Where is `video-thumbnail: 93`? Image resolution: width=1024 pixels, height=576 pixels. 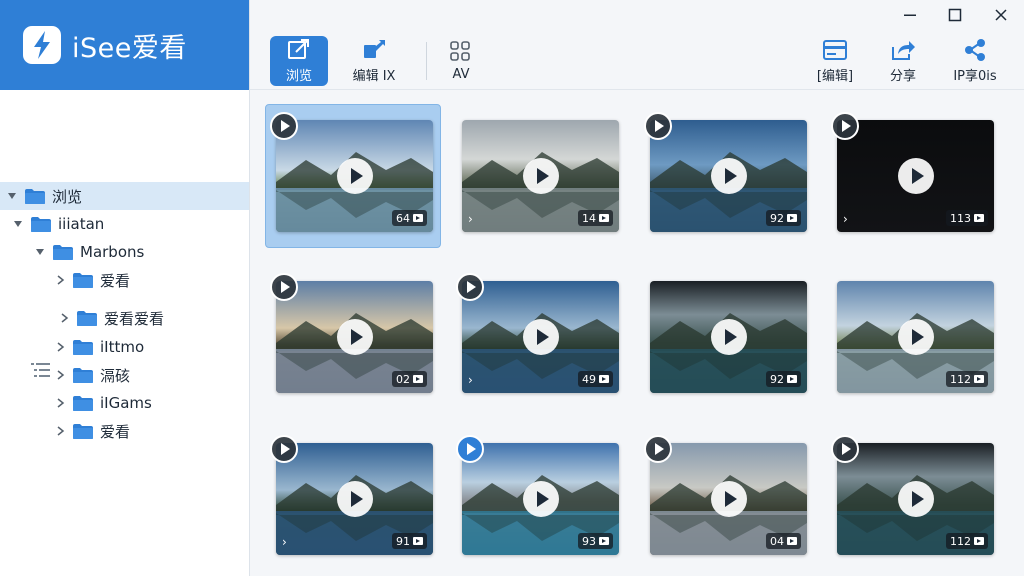 video-thumbnail: 93 is located at coordinates (540, 499).